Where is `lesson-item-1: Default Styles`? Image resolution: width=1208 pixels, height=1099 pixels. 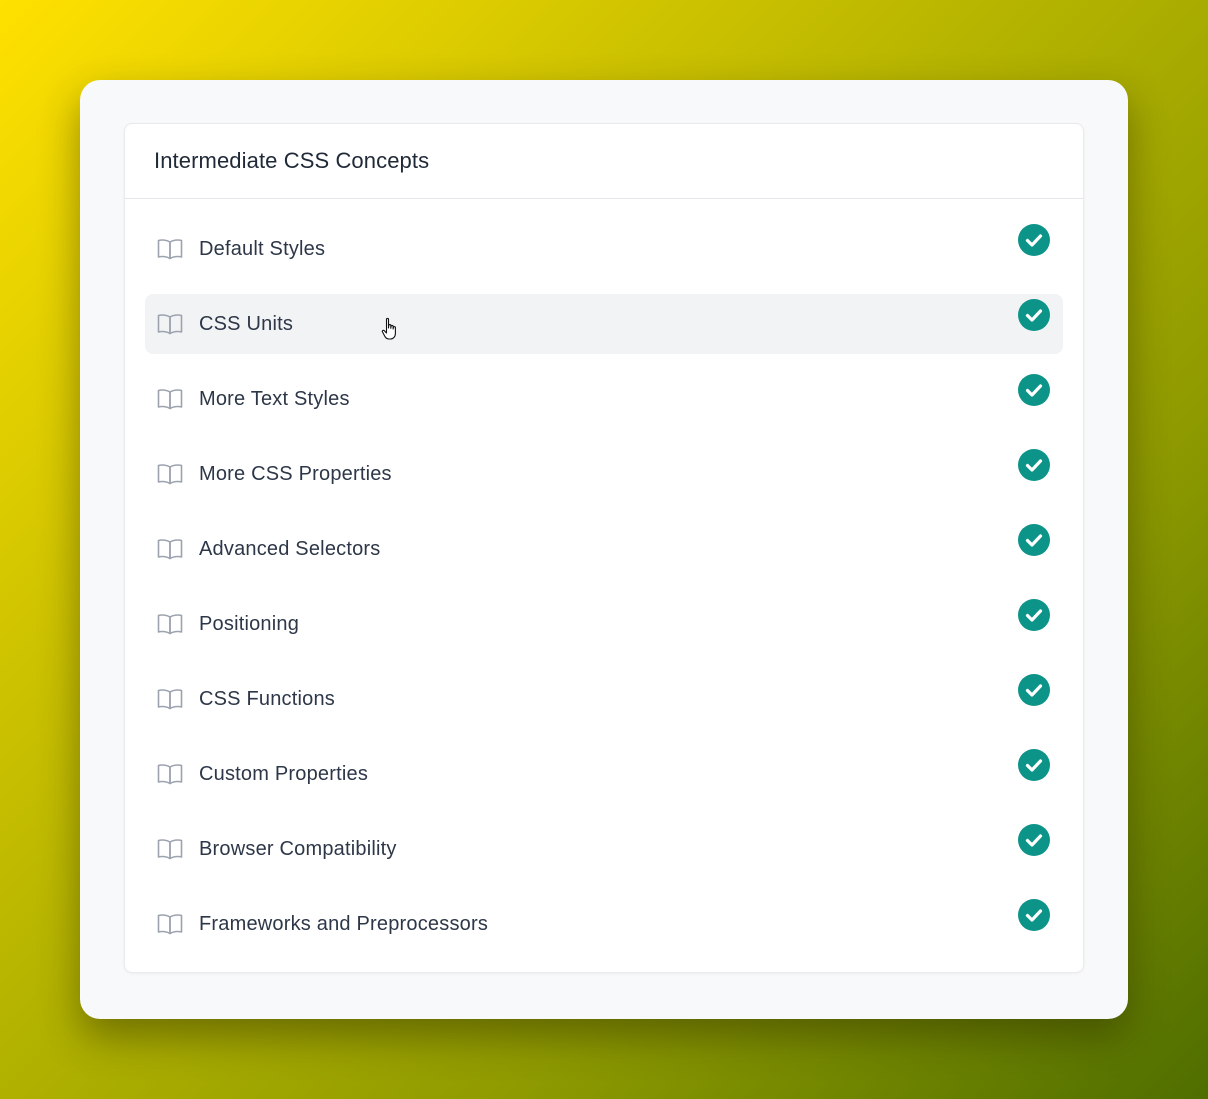
lesson-item-1: Default Styles is located at coordinates (604, 249).